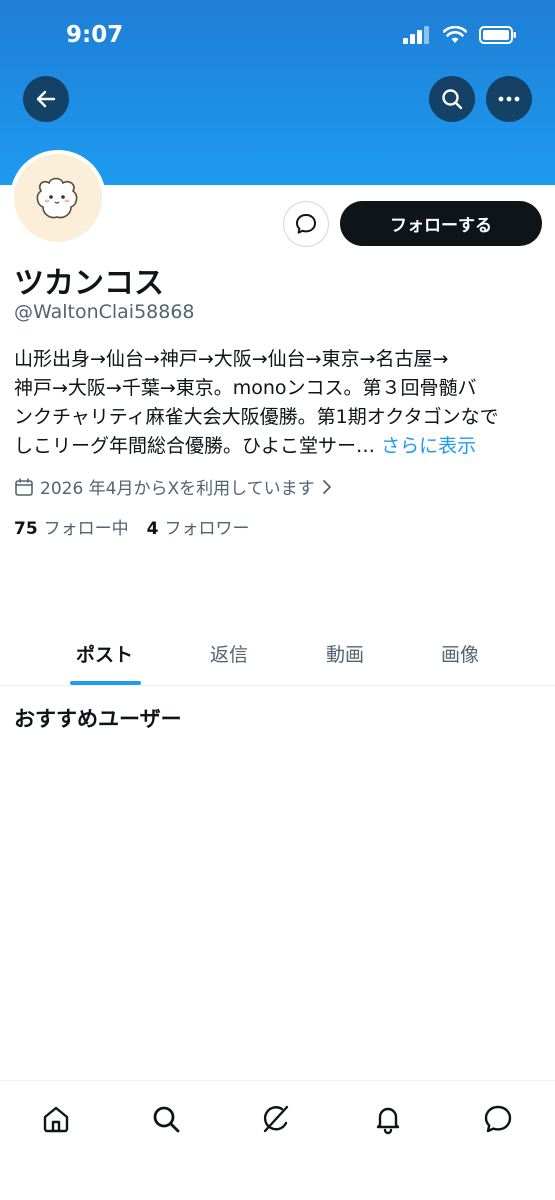 Image resolution: width=555 pixels, height=1200 pixels. I want to click on follow-stats: 75 フォロー中 4 フォロワー, so click(132, 526).